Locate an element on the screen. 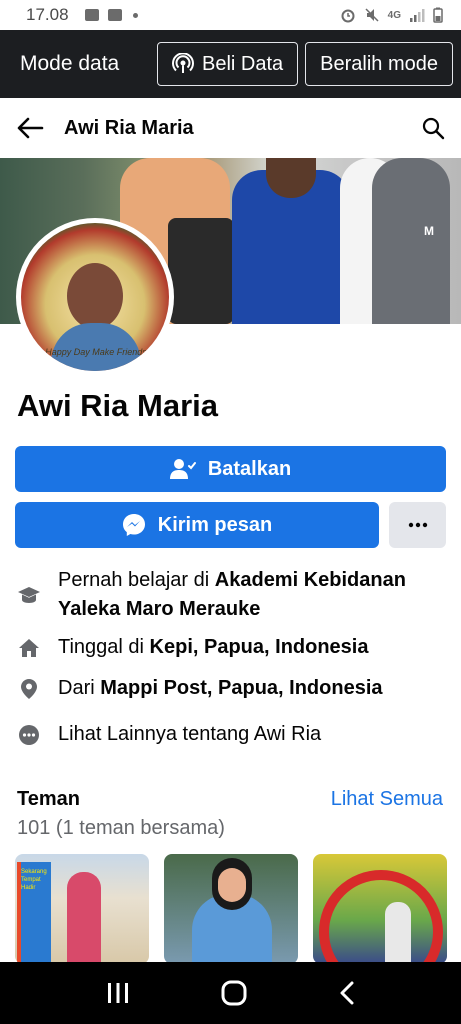 The image size is (461, 1024). lives-prefix: Tinggal di is located at coordinates (104, 647).